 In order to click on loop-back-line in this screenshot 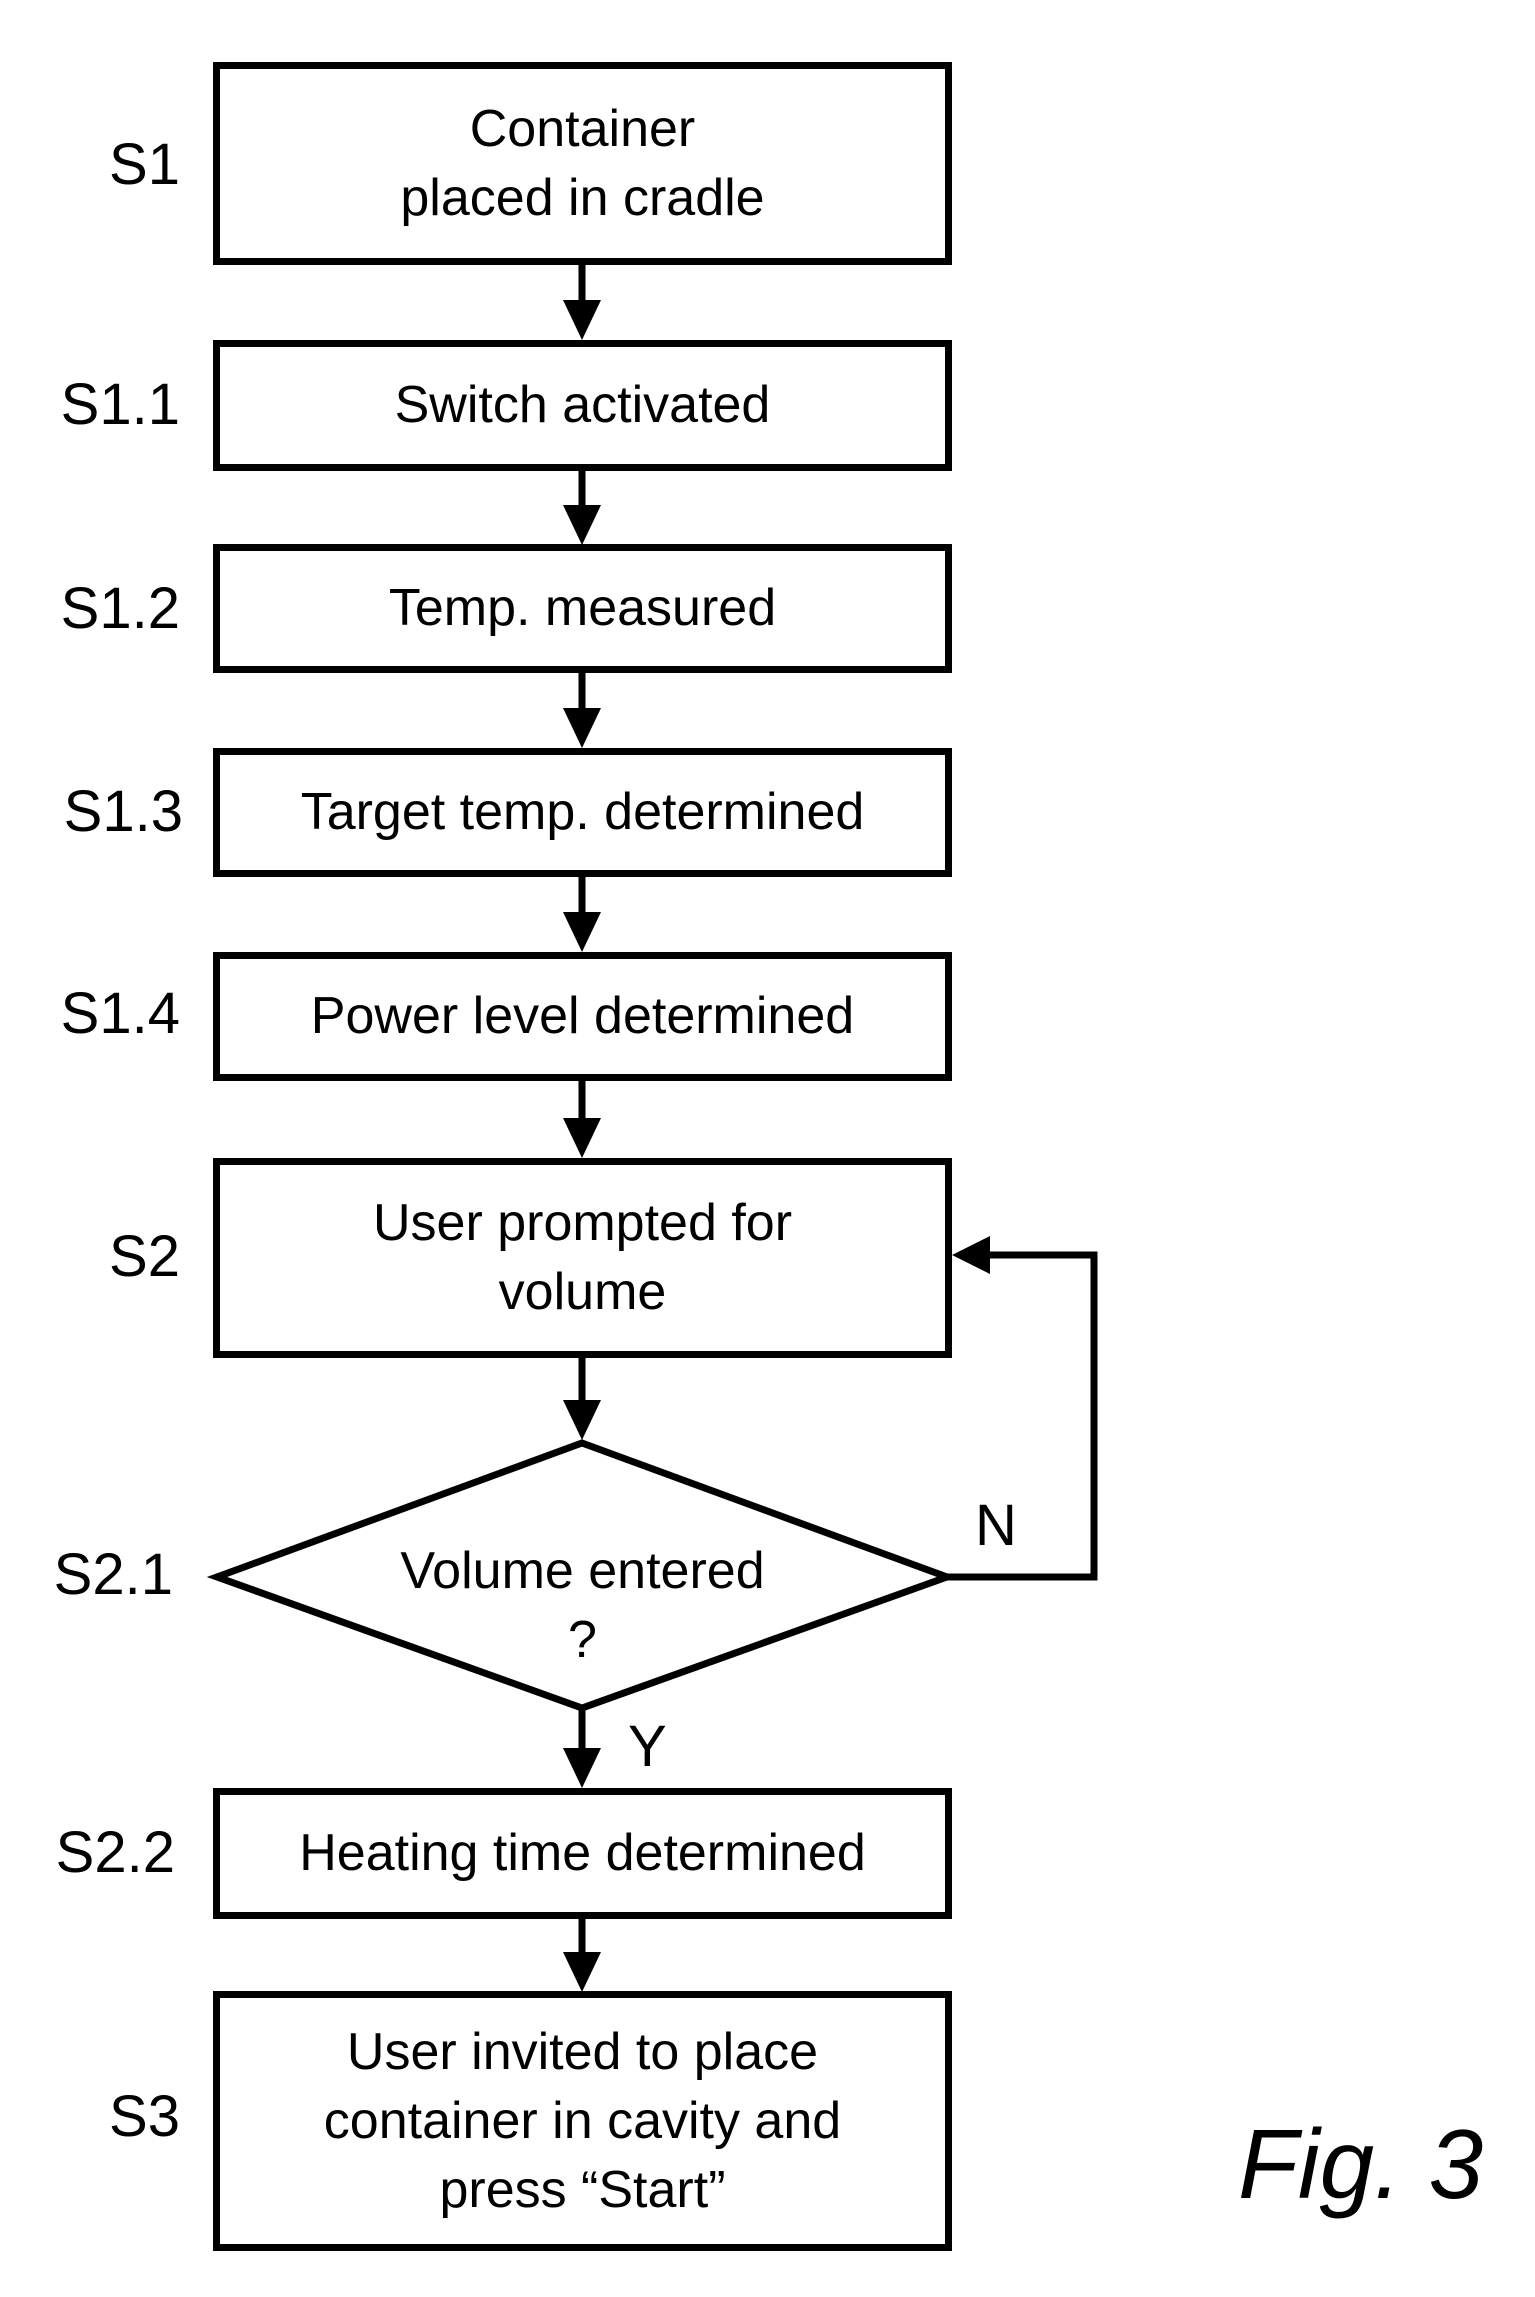, I will do `click(1022, 1416)`.